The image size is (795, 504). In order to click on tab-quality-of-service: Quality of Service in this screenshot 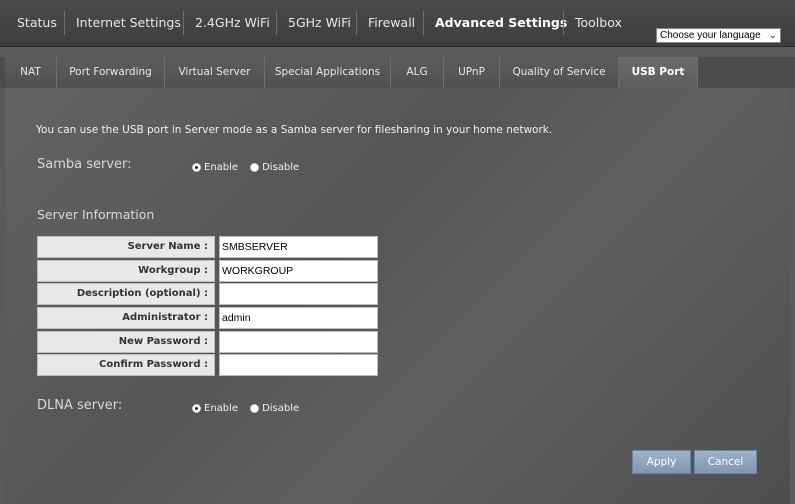, I will do `click(559, 72)`.